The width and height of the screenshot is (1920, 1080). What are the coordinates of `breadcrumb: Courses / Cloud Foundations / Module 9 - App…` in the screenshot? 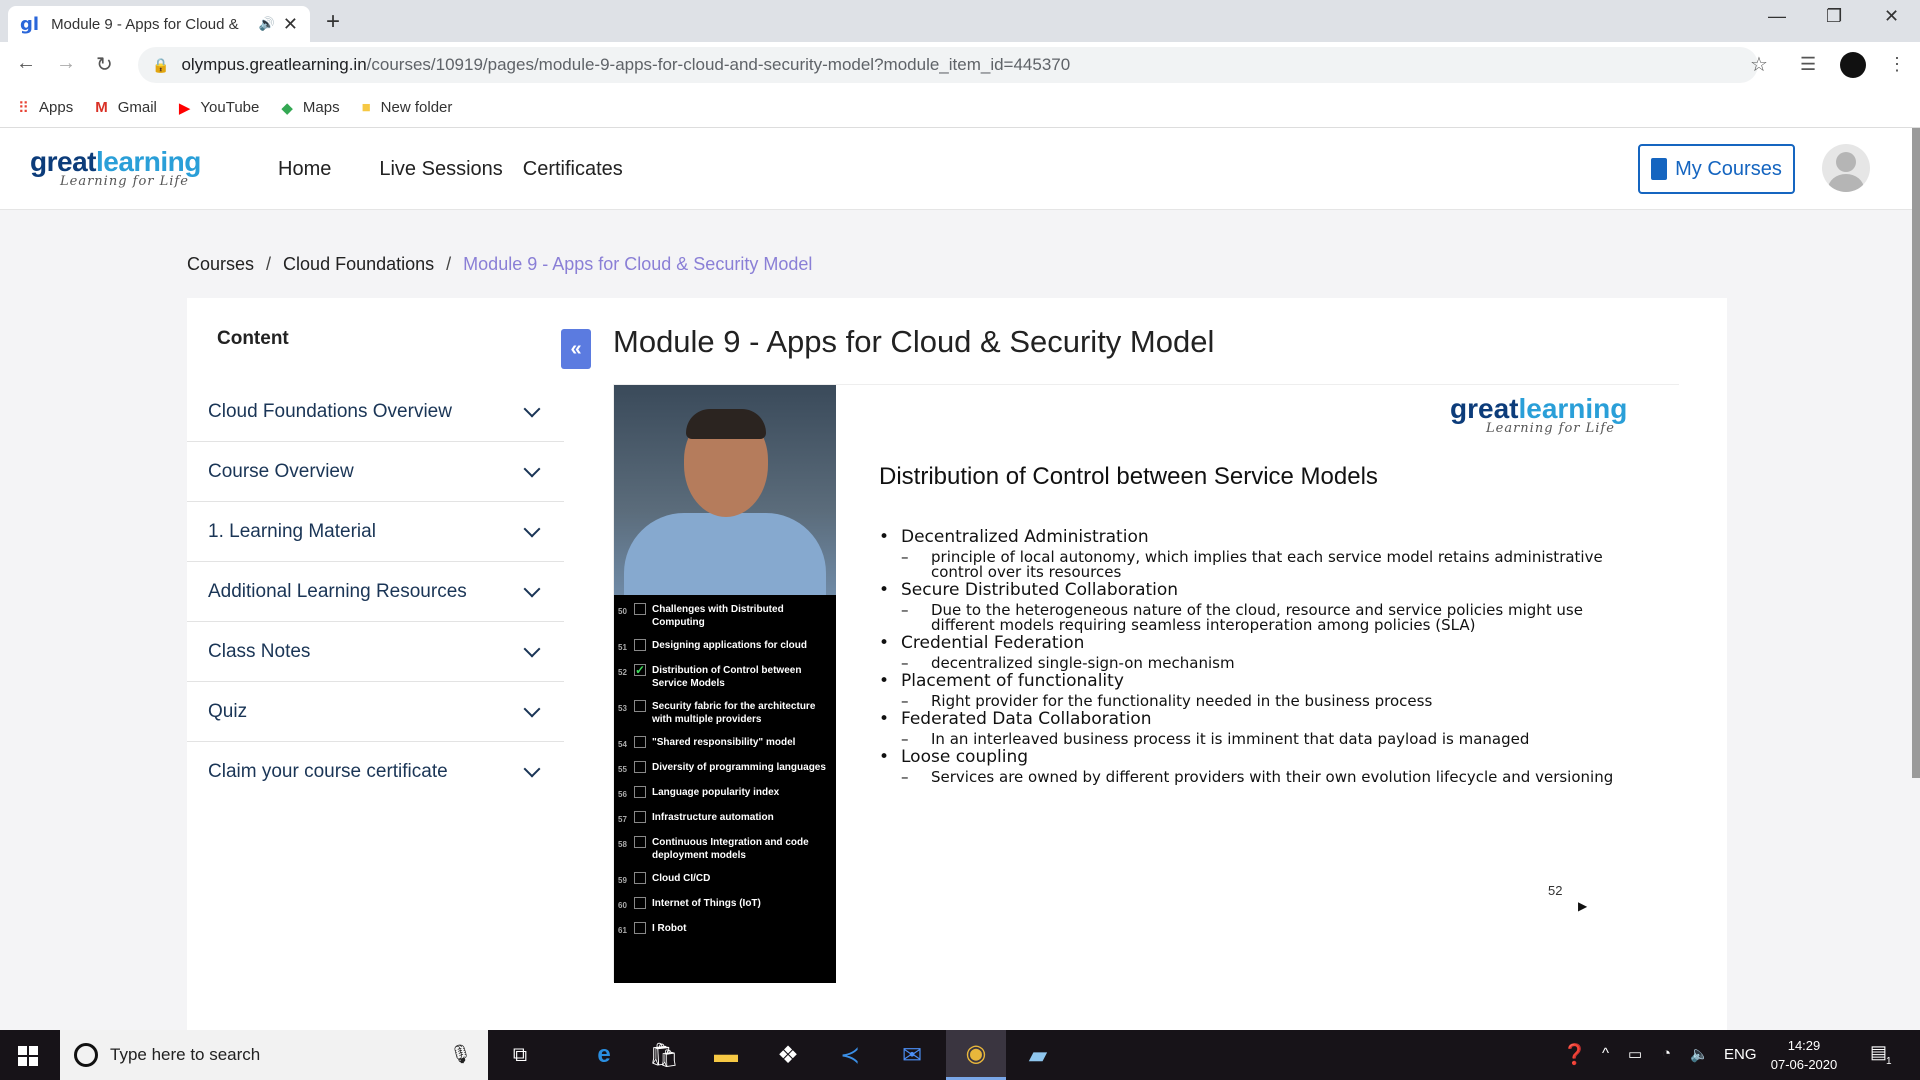 It's located at (499, 264).